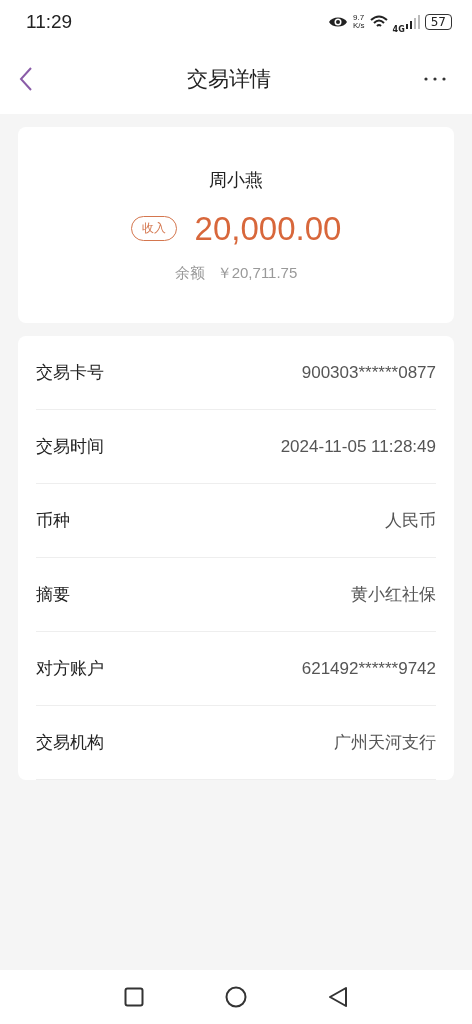  What do you see at coordinates (435, 79) in the screenshot?
I see `more-icon` at bounding box center [435, 79].